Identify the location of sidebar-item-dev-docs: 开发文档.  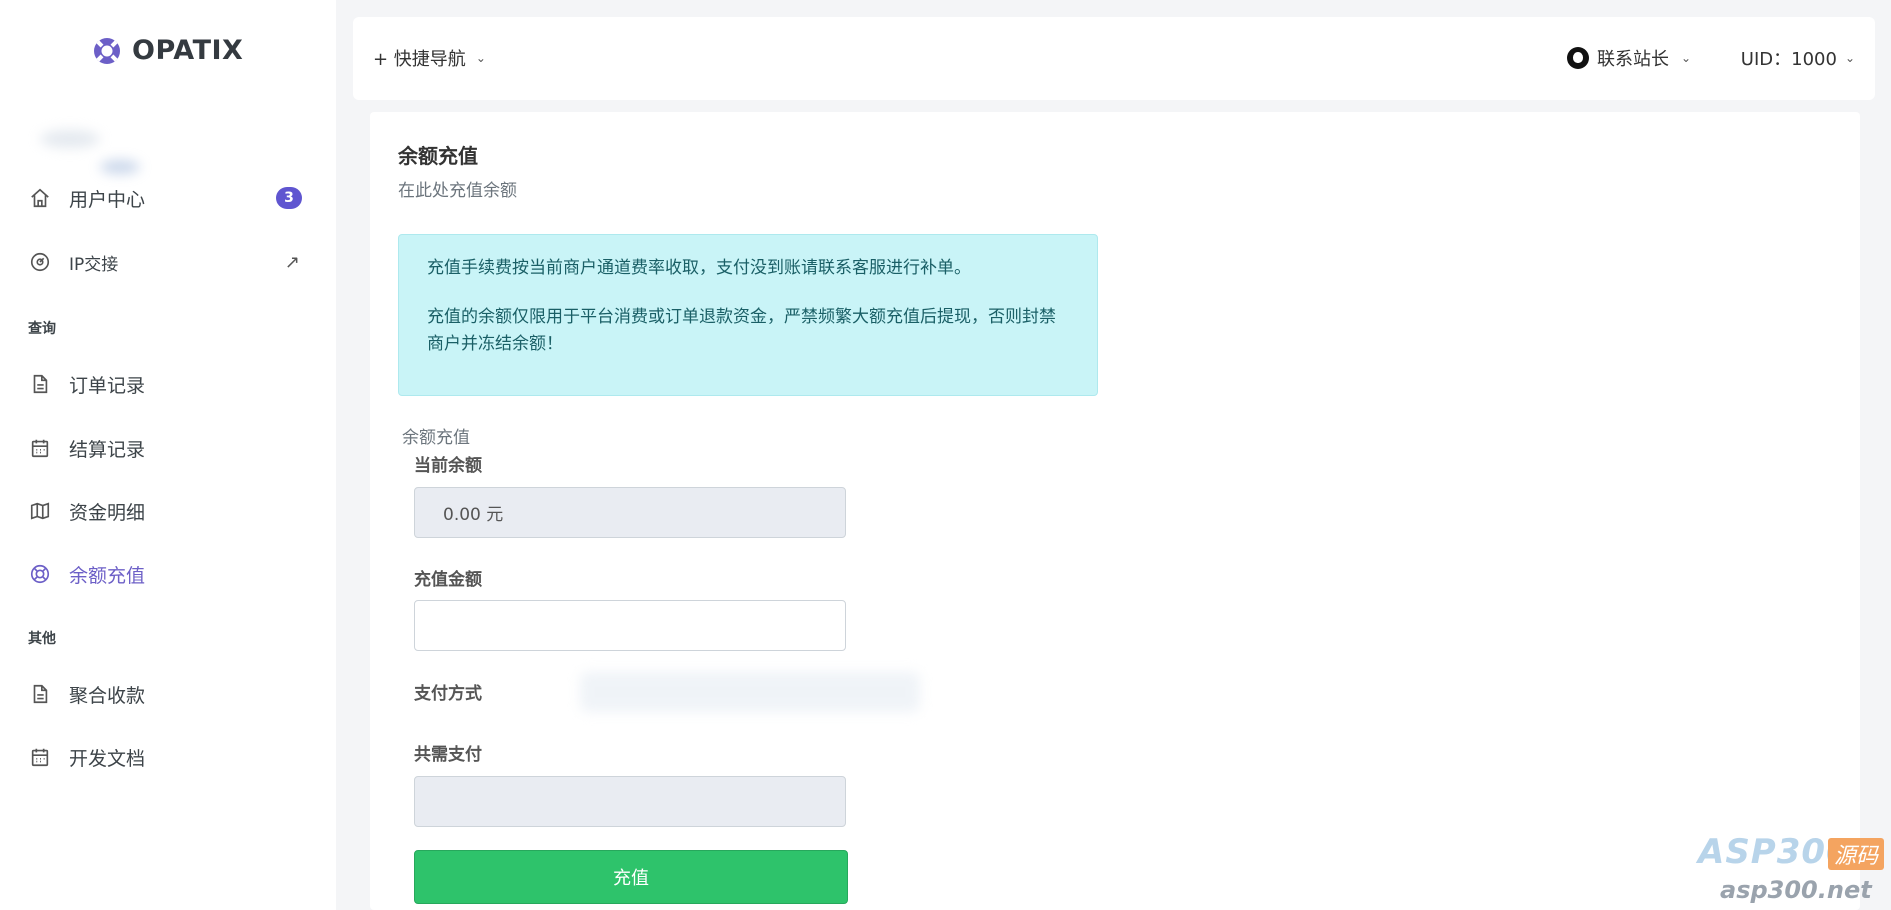
(168, 757).